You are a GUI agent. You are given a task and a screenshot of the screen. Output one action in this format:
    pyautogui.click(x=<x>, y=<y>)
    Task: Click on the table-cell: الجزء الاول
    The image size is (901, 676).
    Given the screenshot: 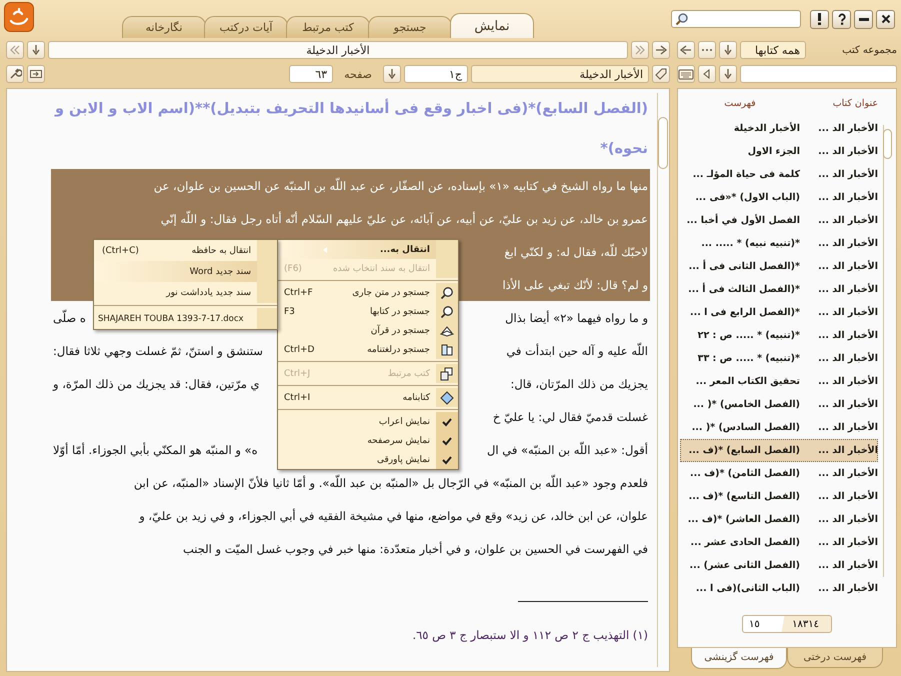 What is the action you would take?
    pyautogui.click(x=742, y=151)
    